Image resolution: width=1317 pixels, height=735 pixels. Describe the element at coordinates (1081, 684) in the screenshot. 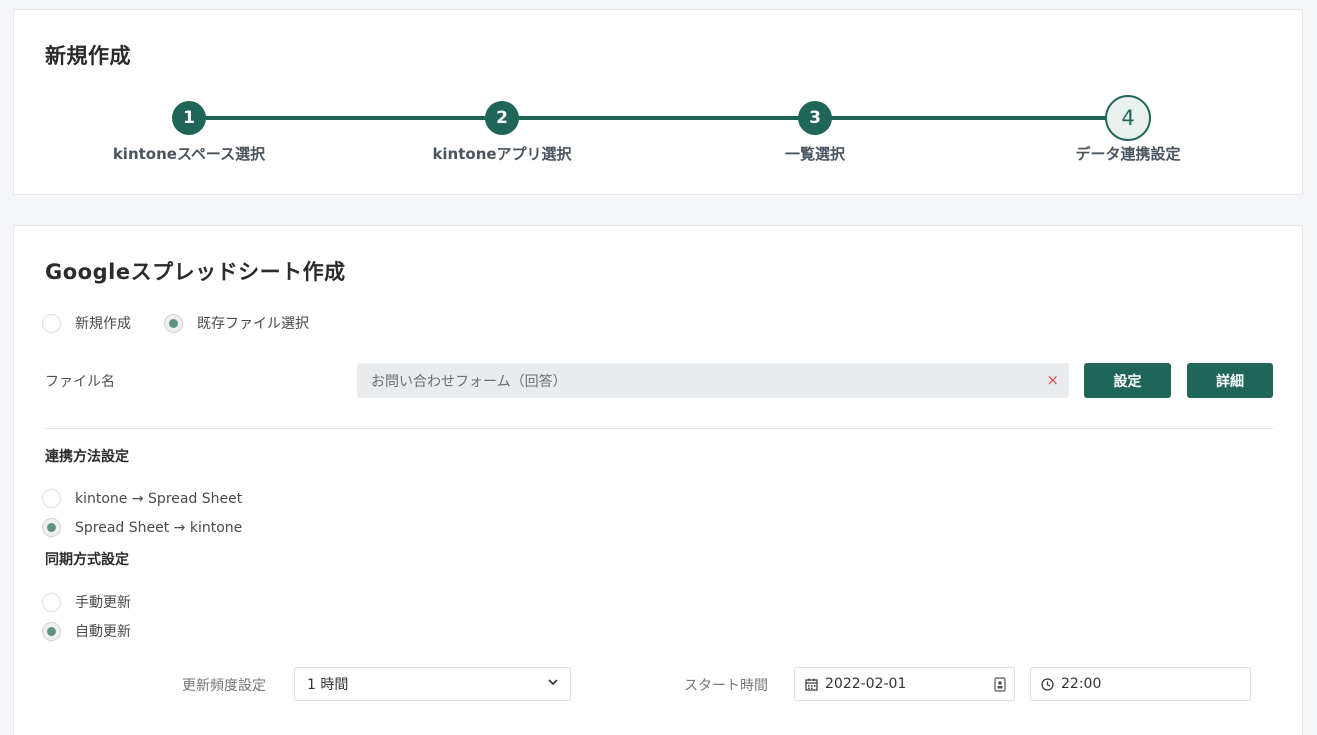

I see `start-time-value: 22:00` at that location.